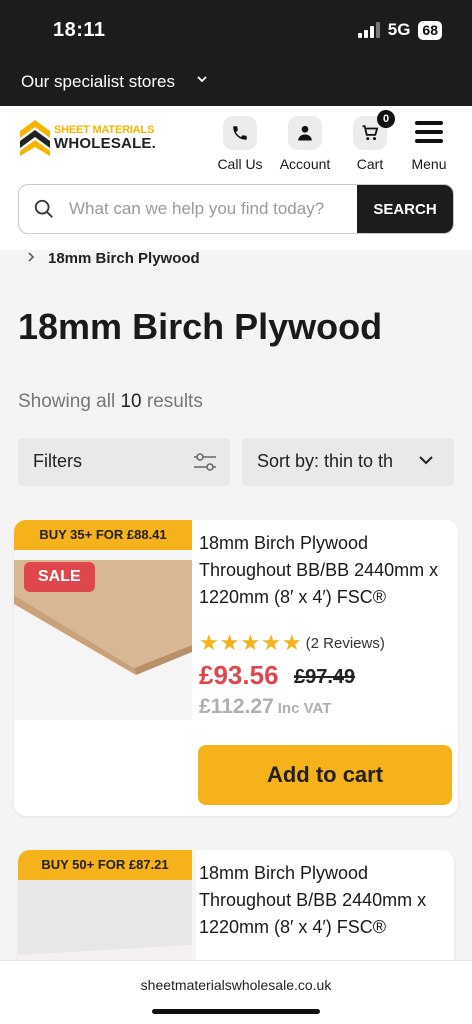  What do you see at coordinates (124, 462) in the screenshot?
I see `filters-button: Filters` at bounding box center [124, 462].